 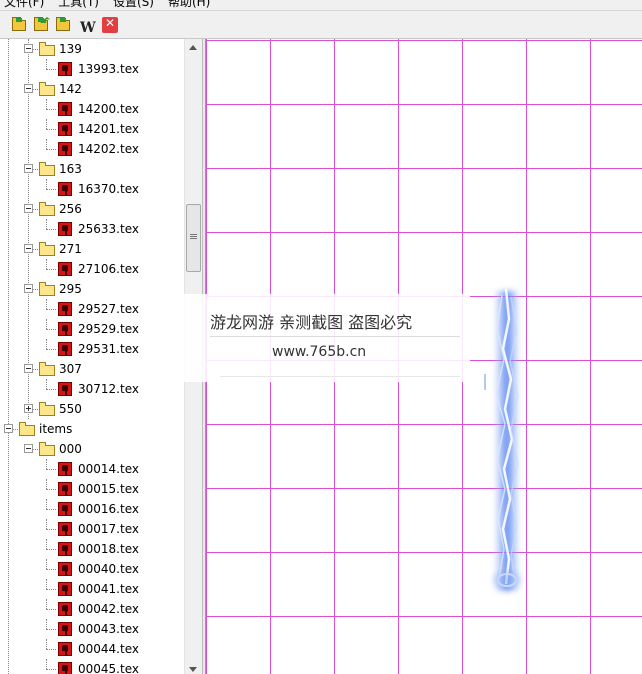 I want to click on menu-item: 文件(F), so click(x=24, y=4).